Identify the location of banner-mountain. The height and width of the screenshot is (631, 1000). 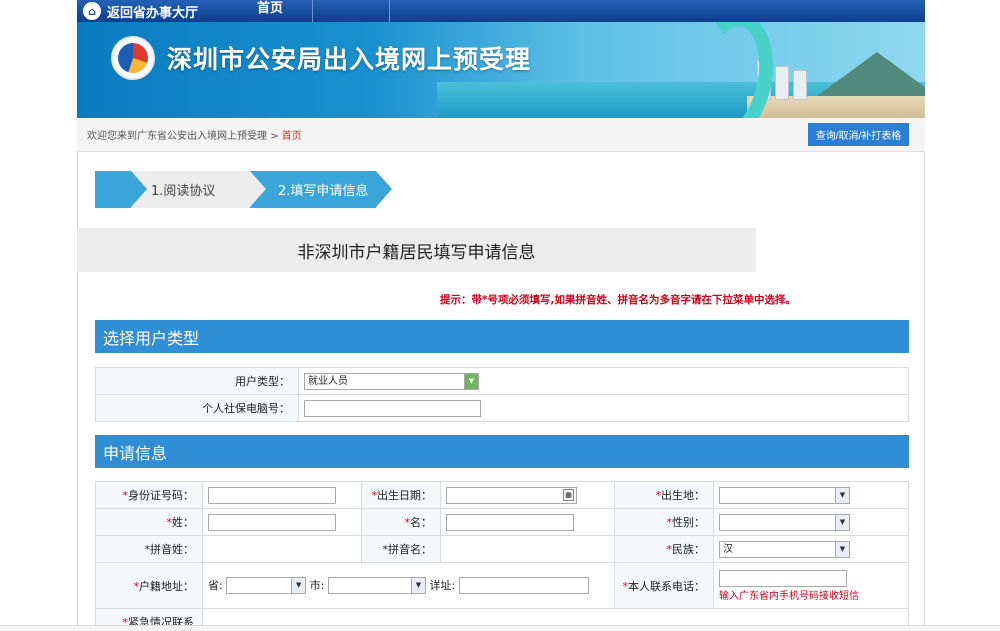
(871, 74).